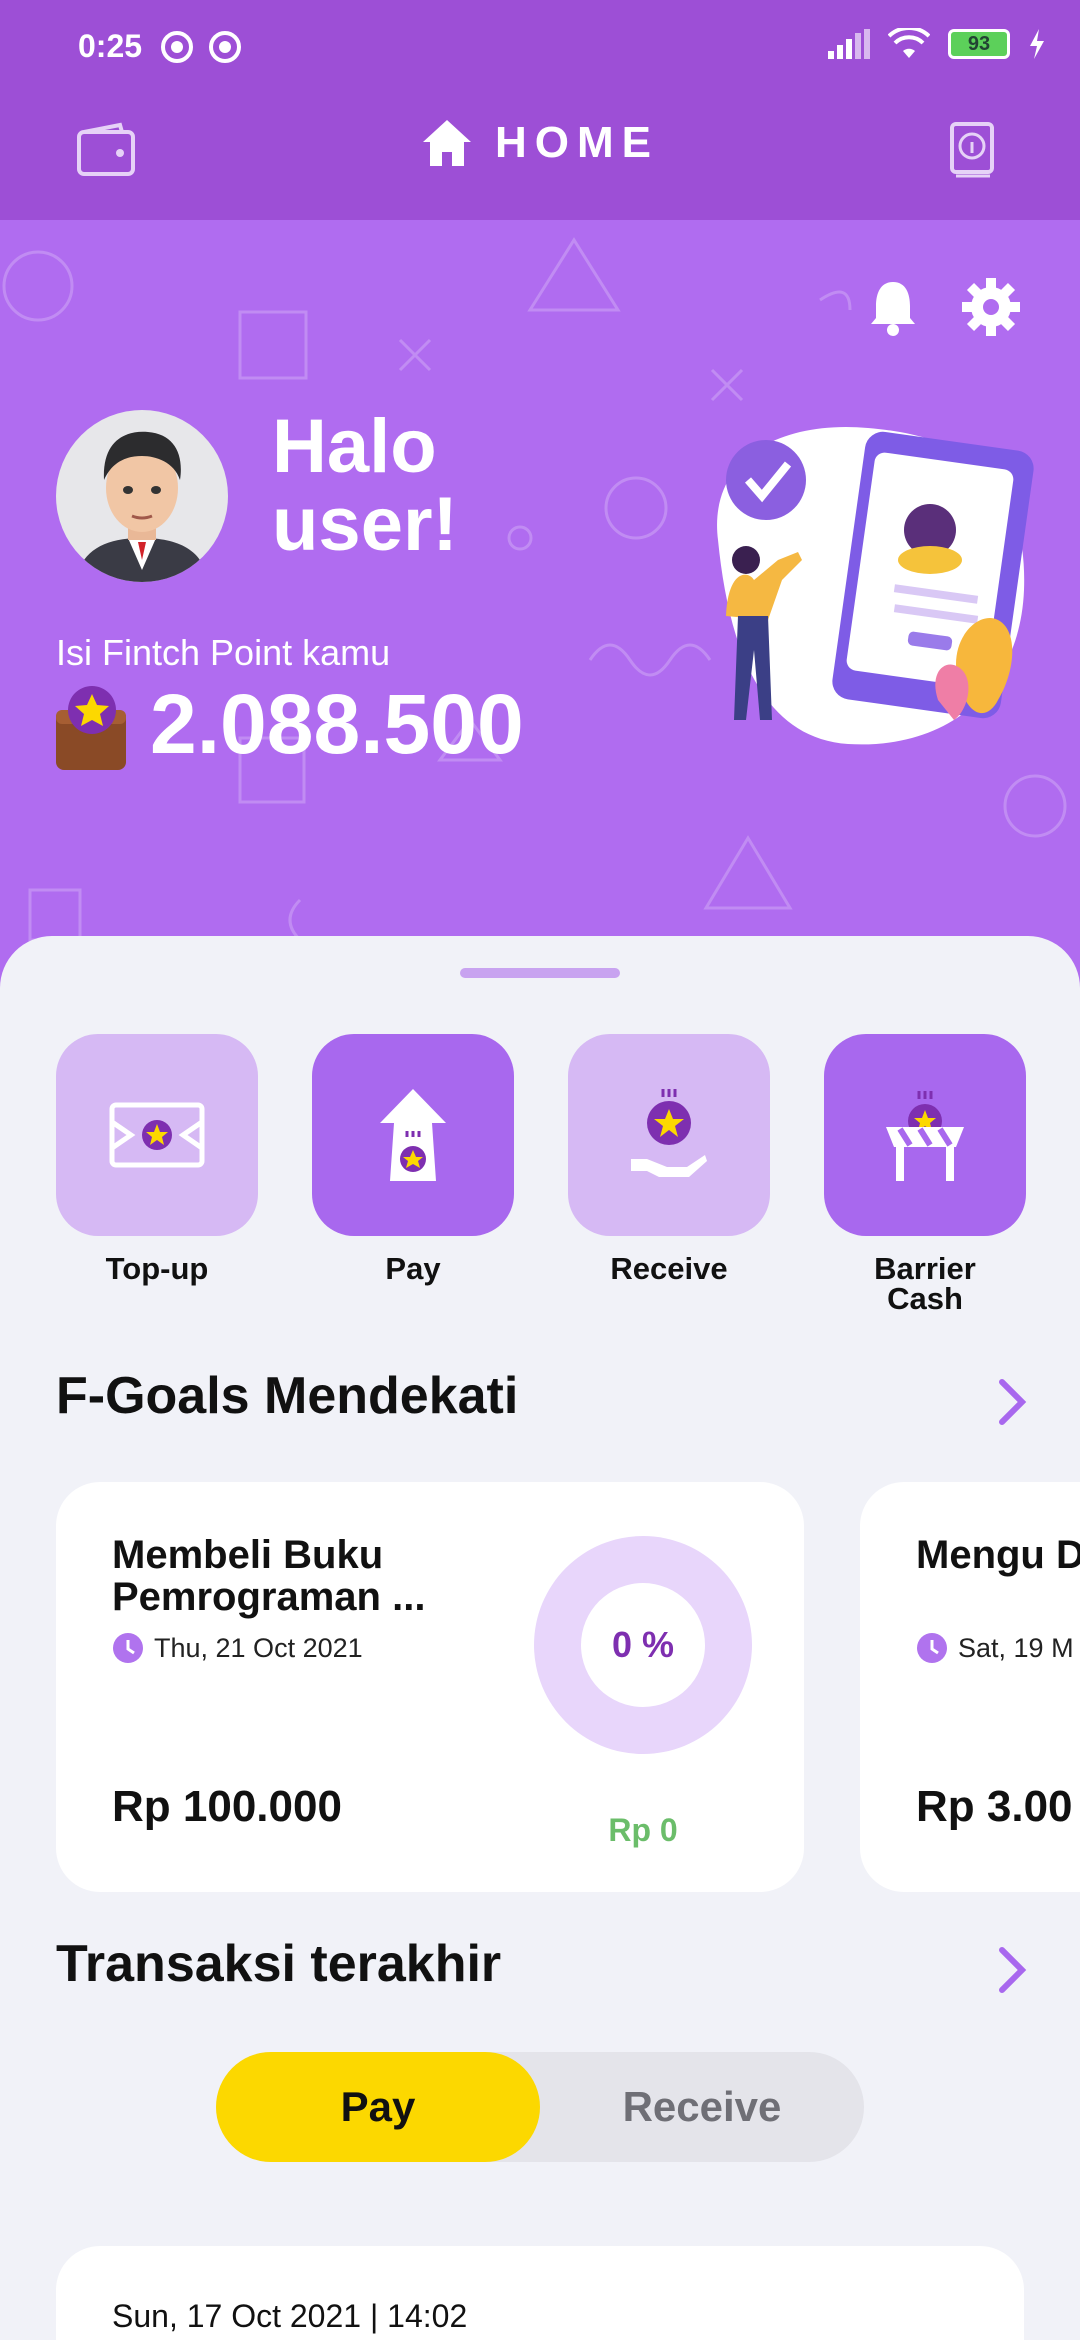 Image resolution: width=1080 pixels, height=2340 pixels. What do you see at coordinates (1037, 44) in the screenshot?
I see `charging-icon` at bounding box center [1037, 44].